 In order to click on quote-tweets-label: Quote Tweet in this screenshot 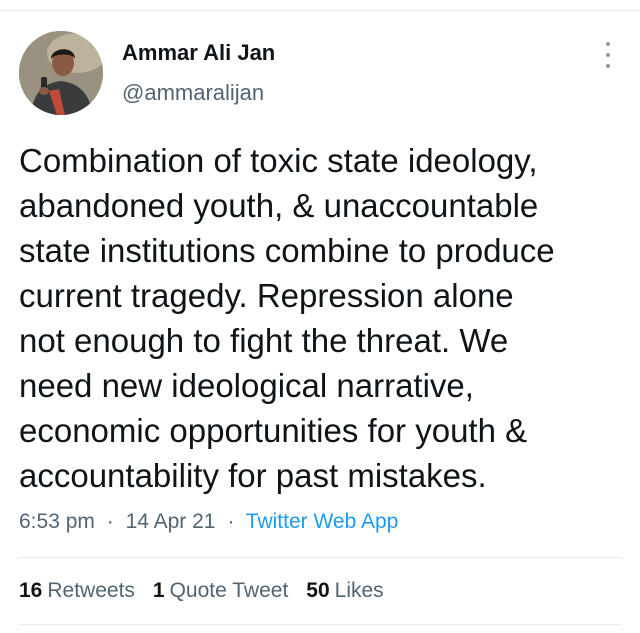, I will do `click(229, 590)`.